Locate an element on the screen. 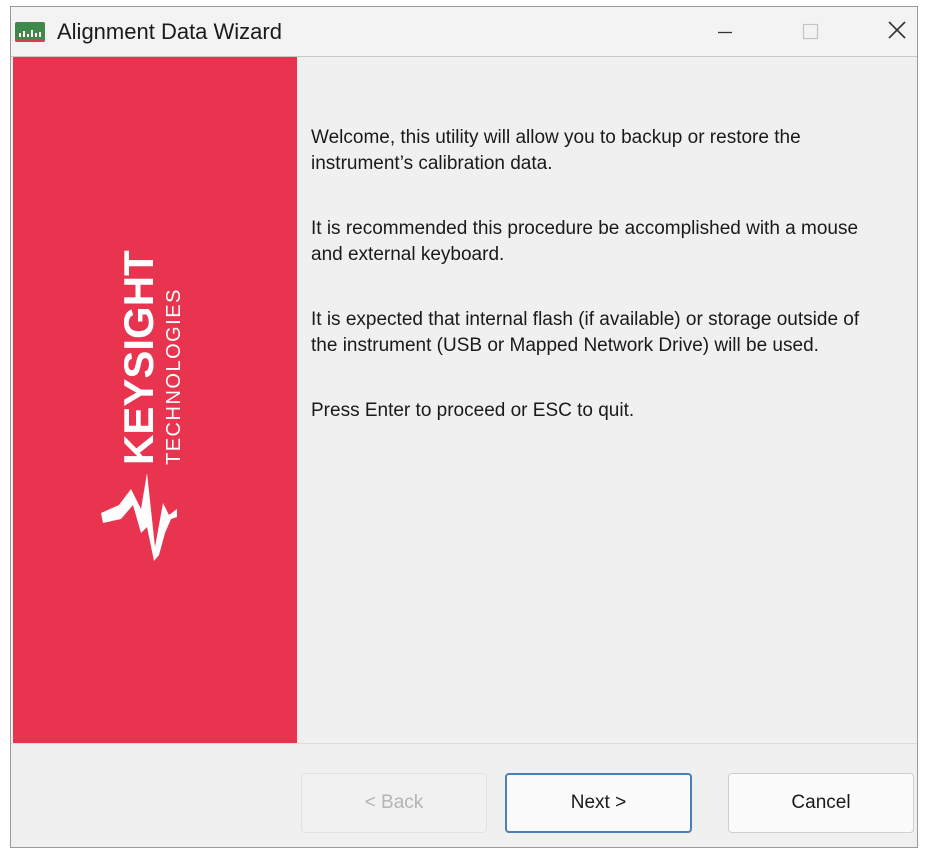 The height and width of the screenshot is (852, 925). next-button: Next > is located at coordinates (598, 803).